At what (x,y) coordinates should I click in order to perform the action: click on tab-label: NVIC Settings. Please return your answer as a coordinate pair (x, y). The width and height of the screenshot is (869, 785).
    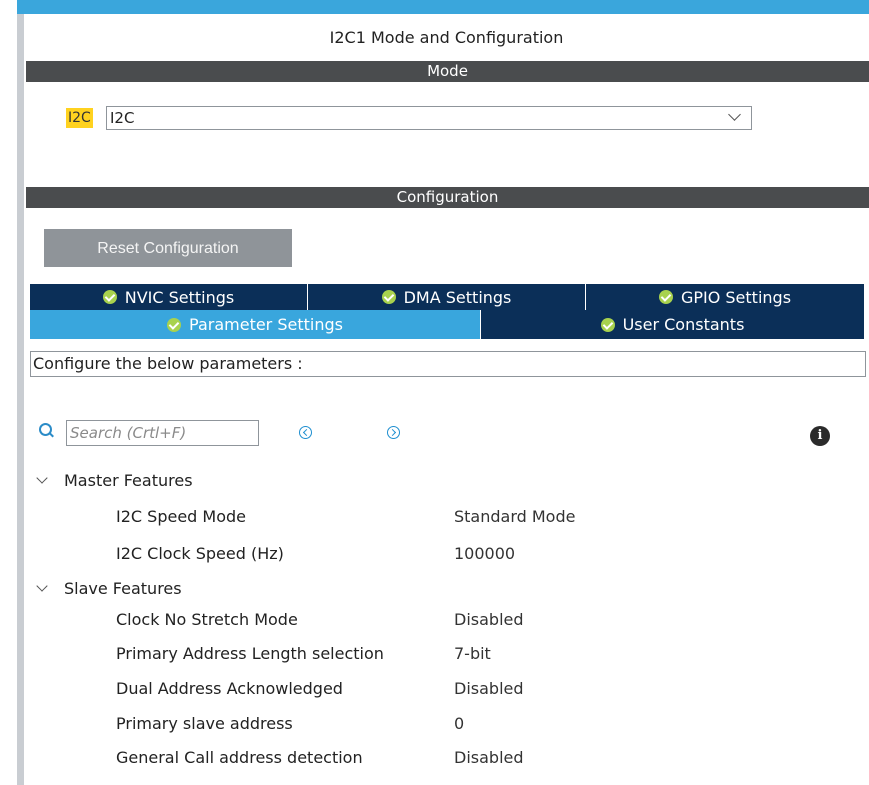
    Looking at the image, I should click on (179, 297).